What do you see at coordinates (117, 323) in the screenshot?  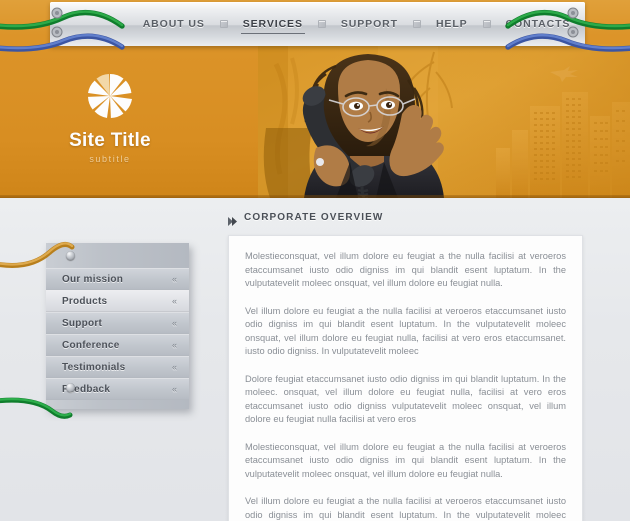 I see `sidebar-item-support: Support «` at bounding box center [117, 323].